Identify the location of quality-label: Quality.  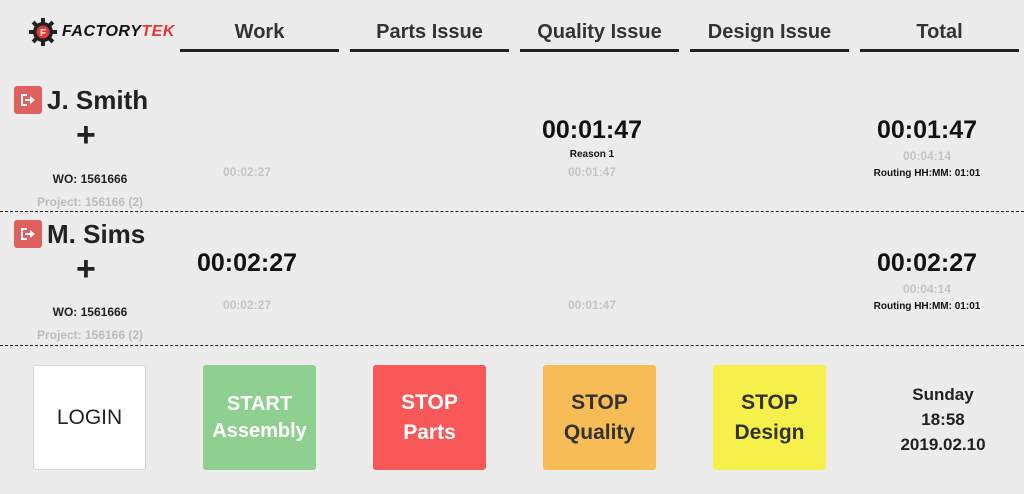
(599, 432).